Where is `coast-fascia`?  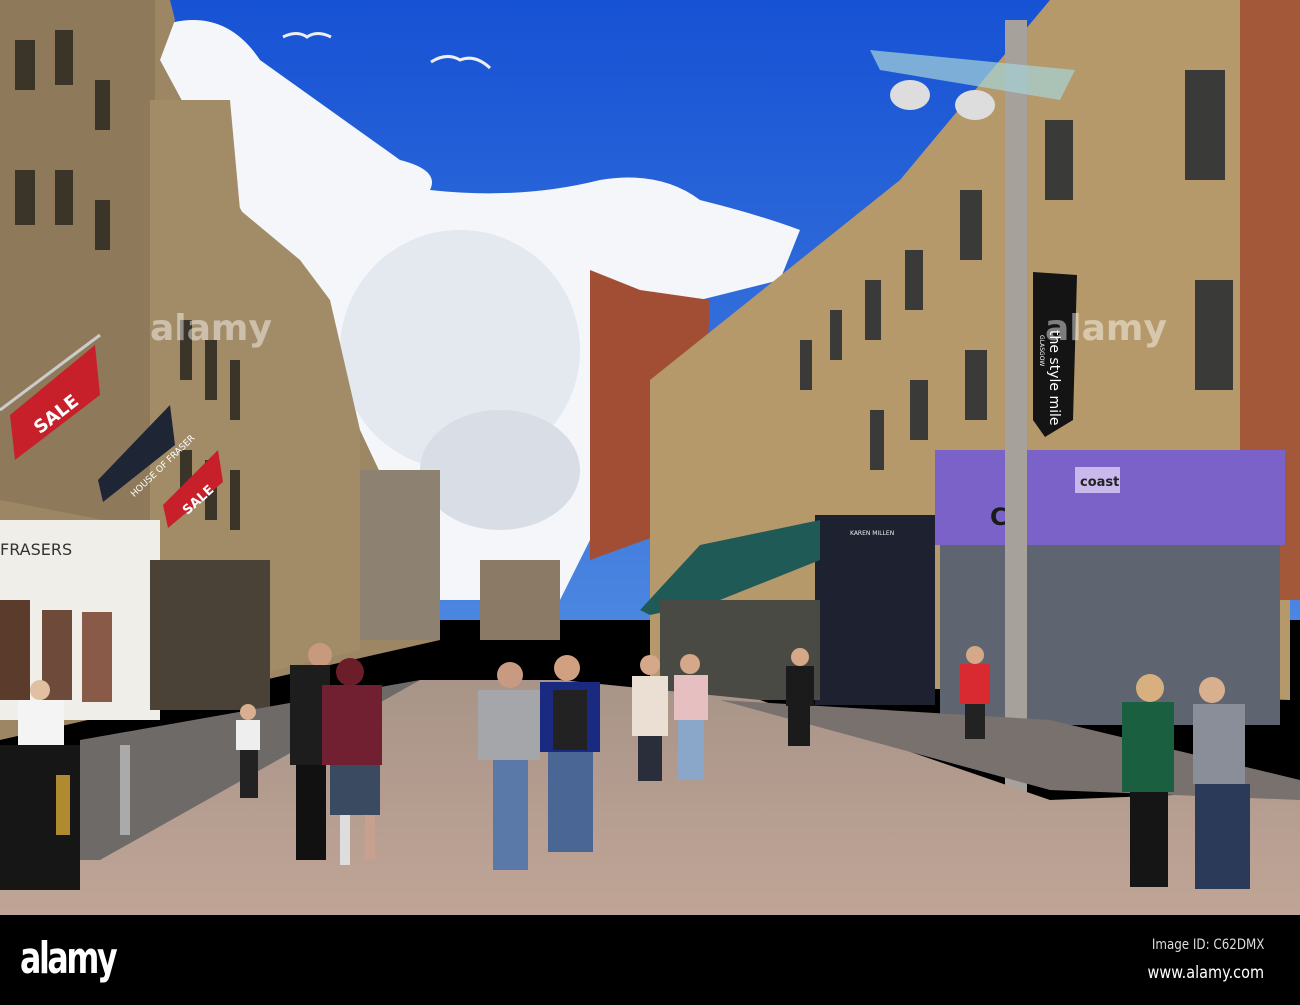
coast-fascia is located at coordinates (1110, 497).